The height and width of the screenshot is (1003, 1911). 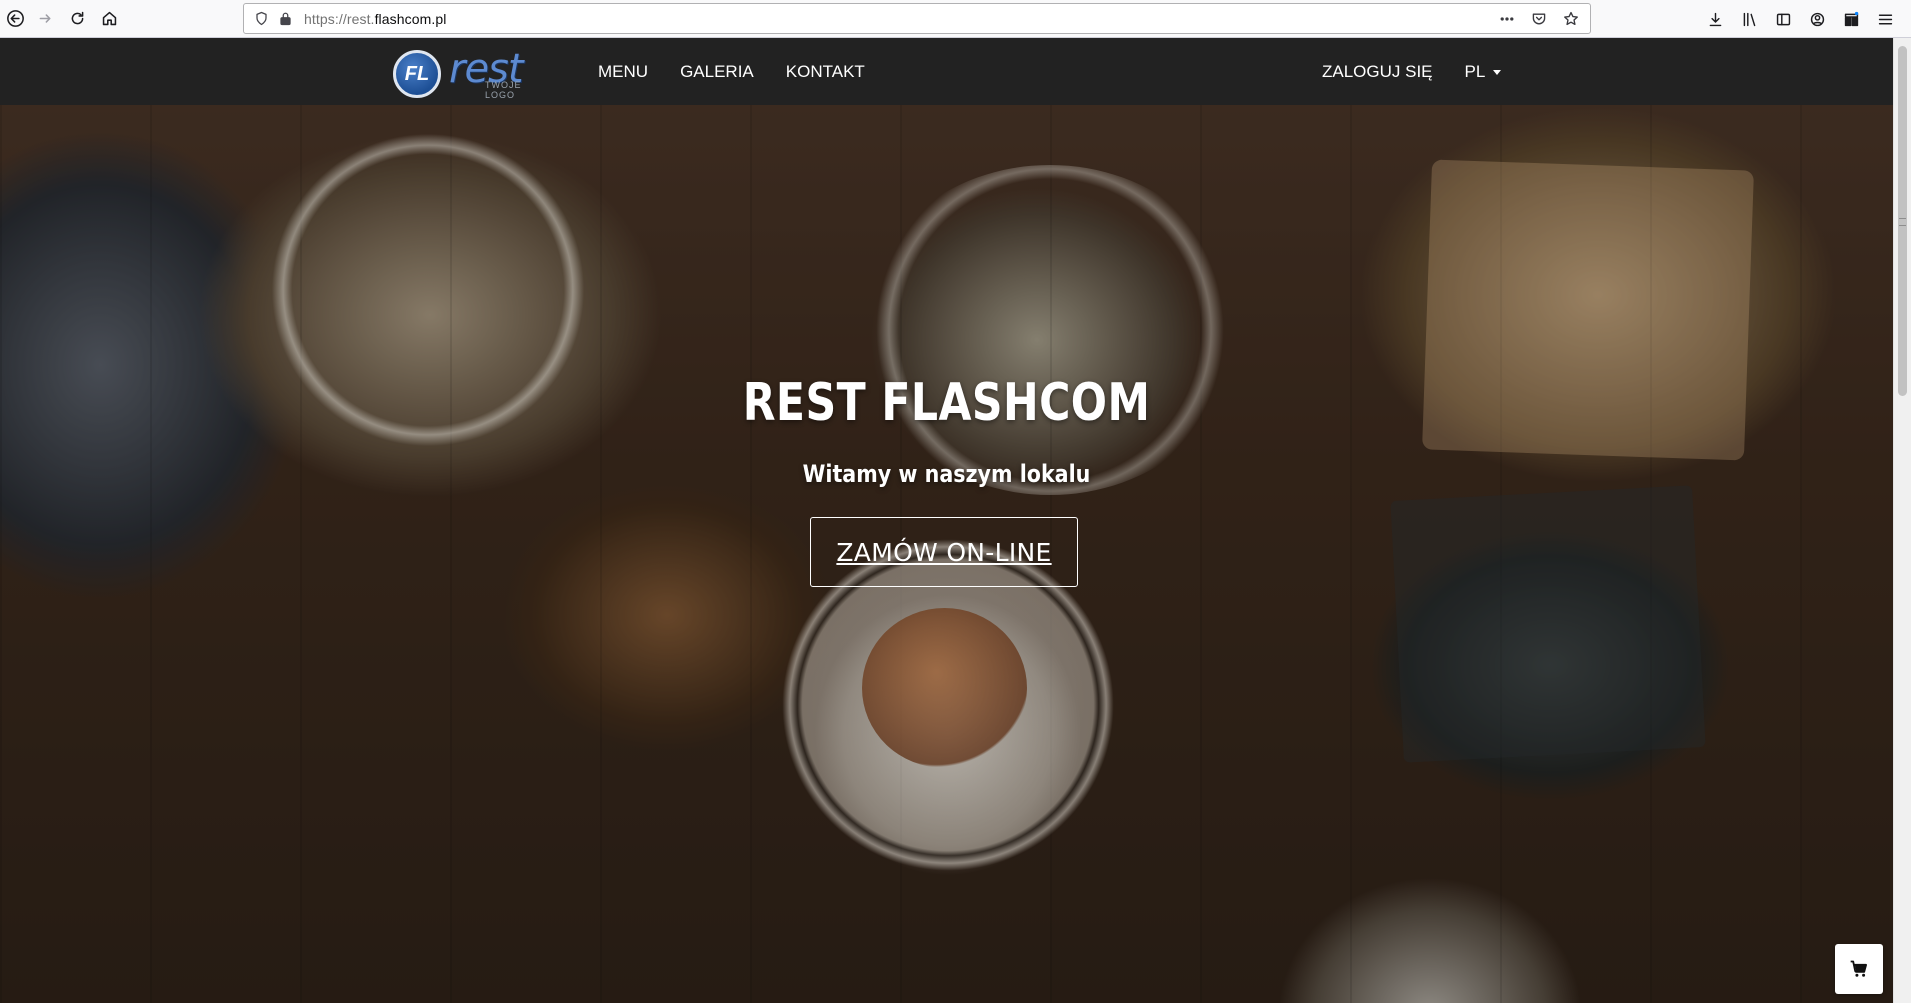 What do you see at coordinates (285, 19) in the screenshot?
I see `lock-icon` at bounding box center [285, 19].